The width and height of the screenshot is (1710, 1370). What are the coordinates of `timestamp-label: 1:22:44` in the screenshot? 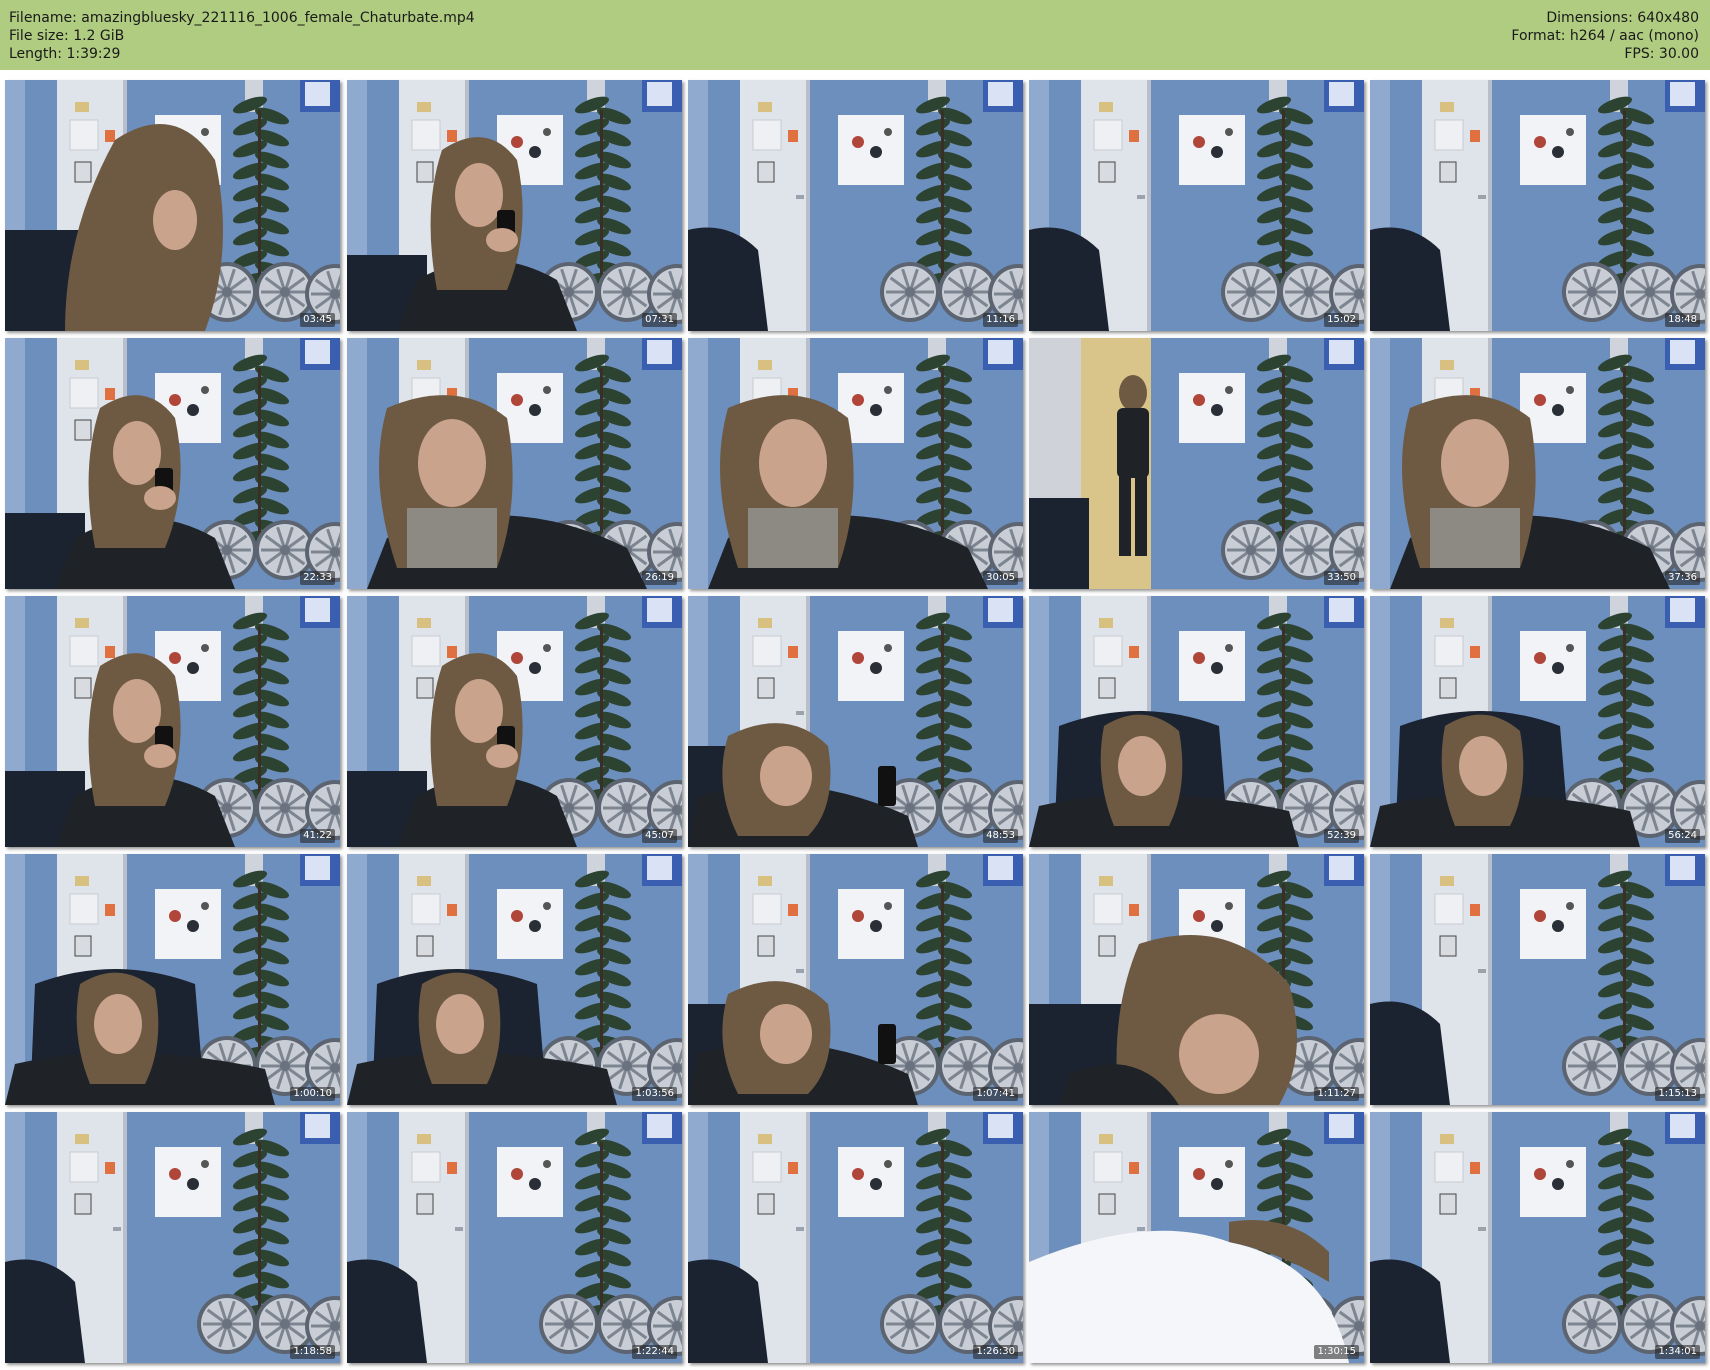 It's located at (654, 1352).